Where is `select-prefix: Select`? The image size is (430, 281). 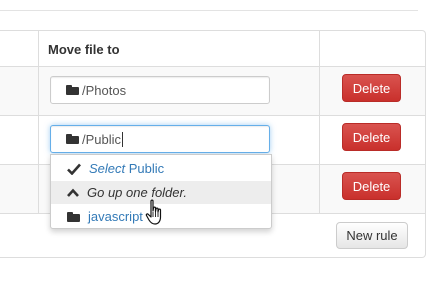 select-prefix: Select is located at coordinates (107, 168).